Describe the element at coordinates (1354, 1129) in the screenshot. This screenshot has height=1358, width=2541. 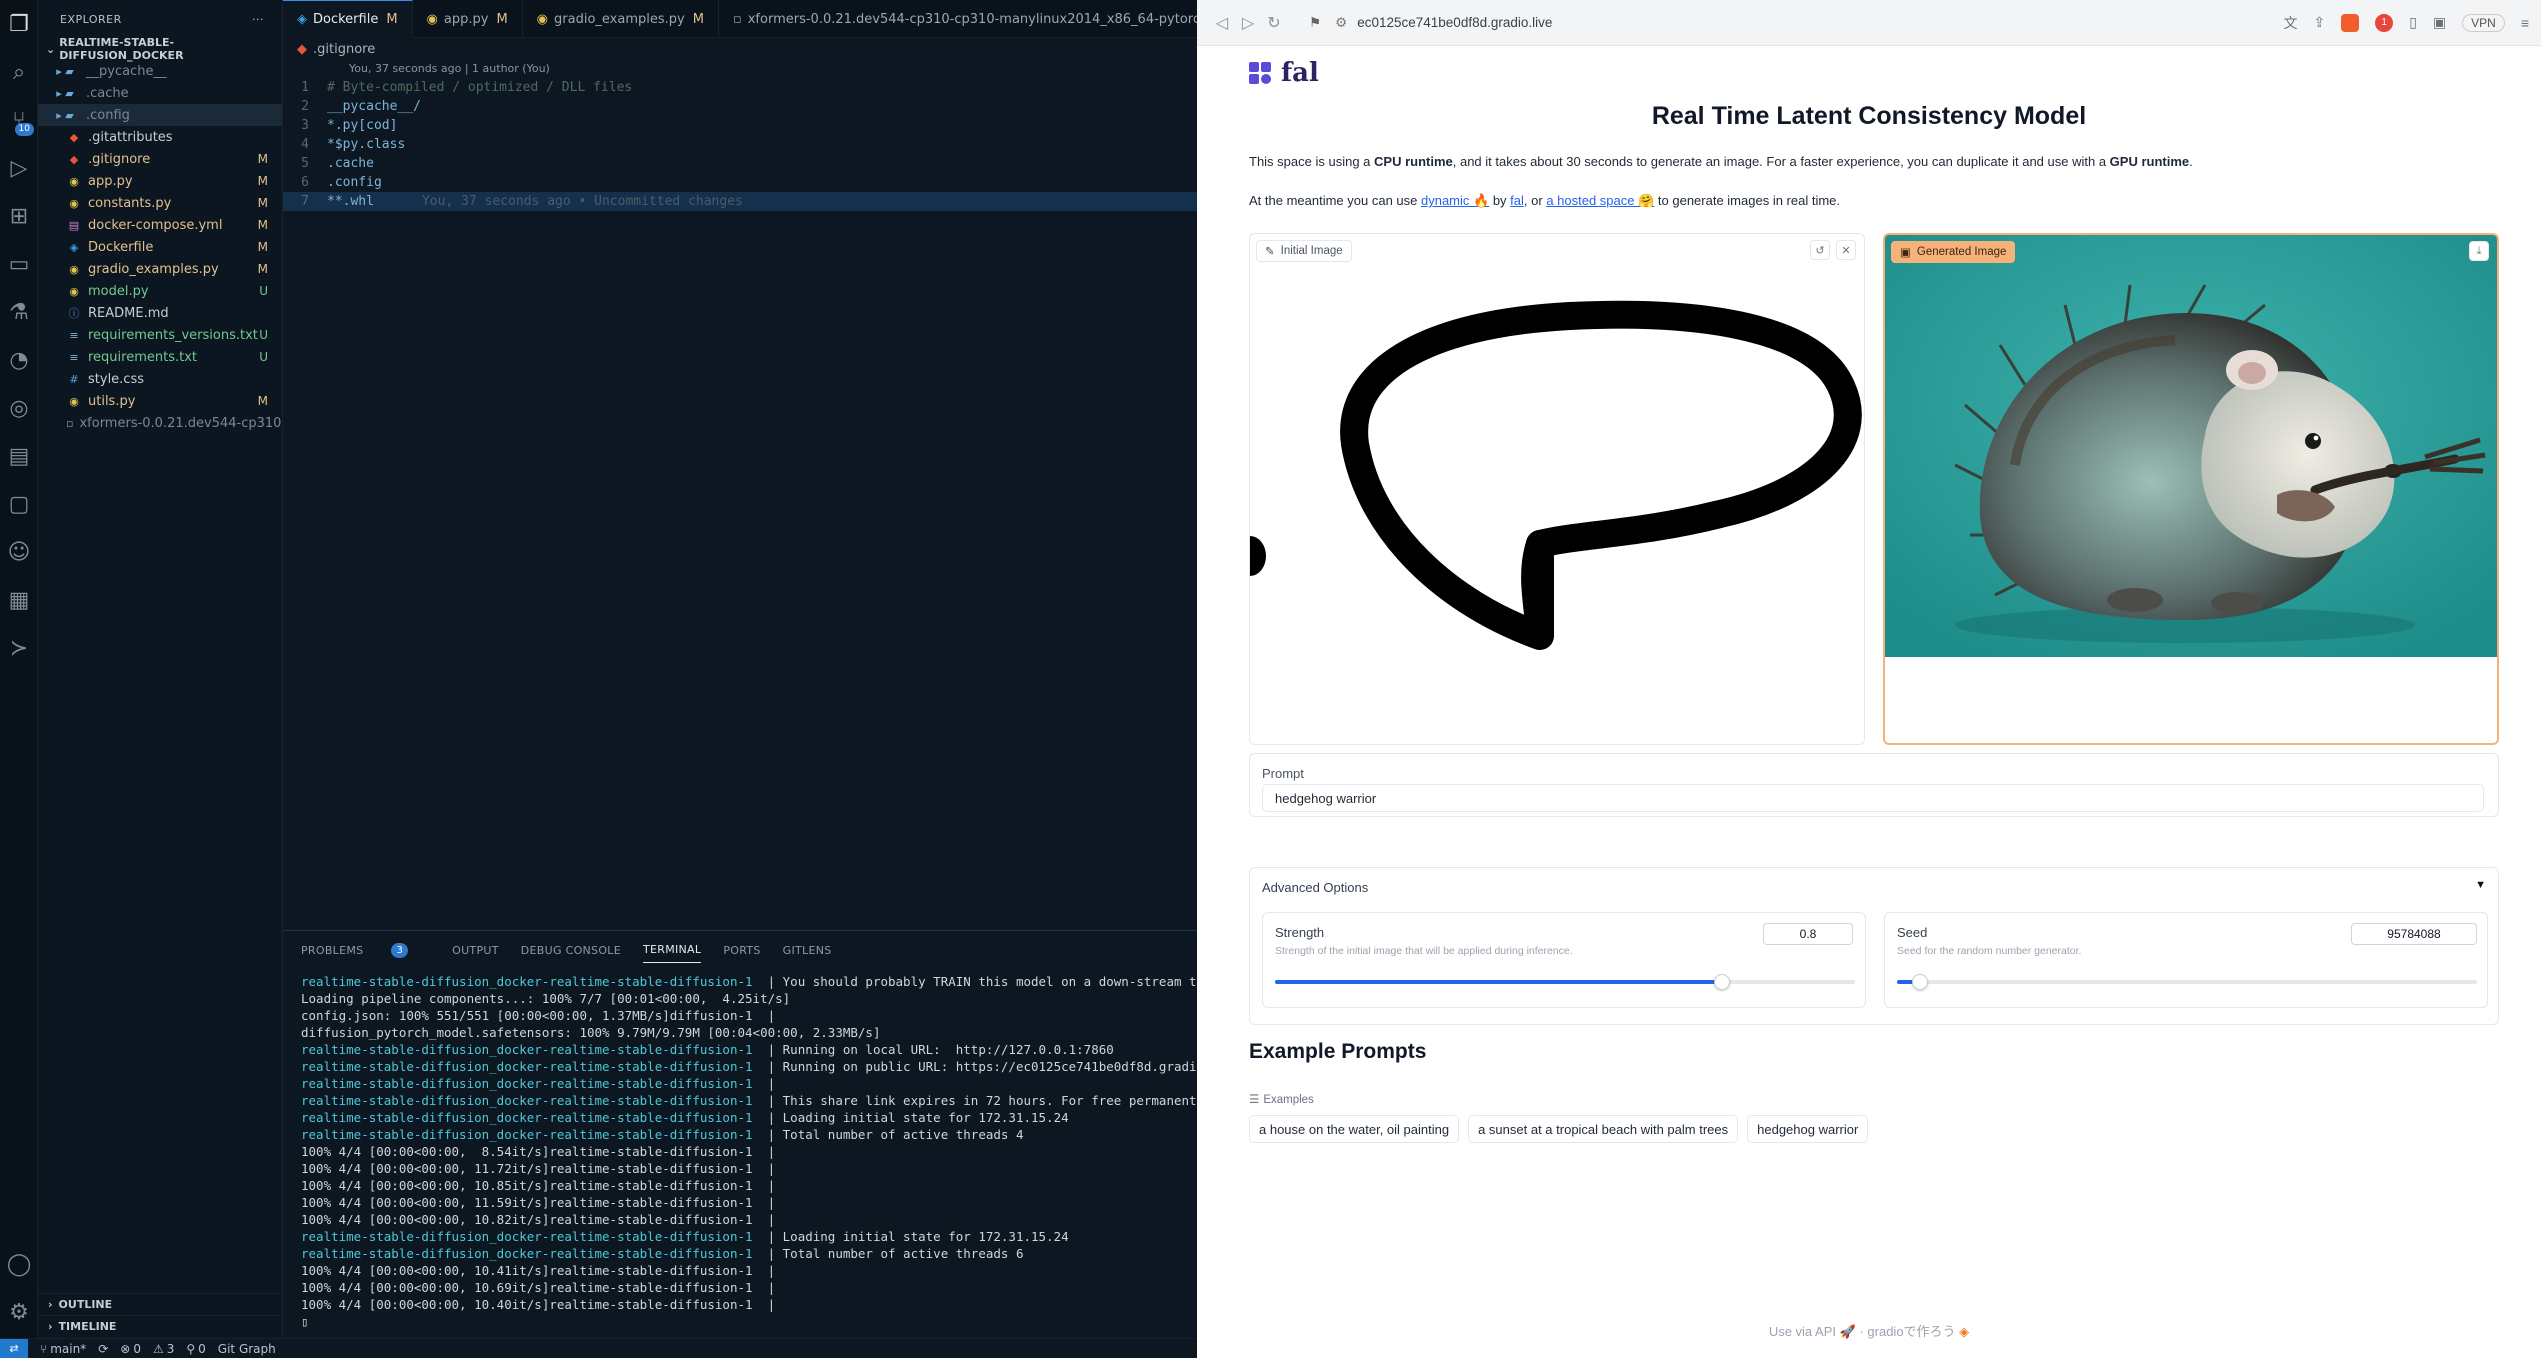
I see `example-prompt-chip: a house on the water, oil painting` at that location.